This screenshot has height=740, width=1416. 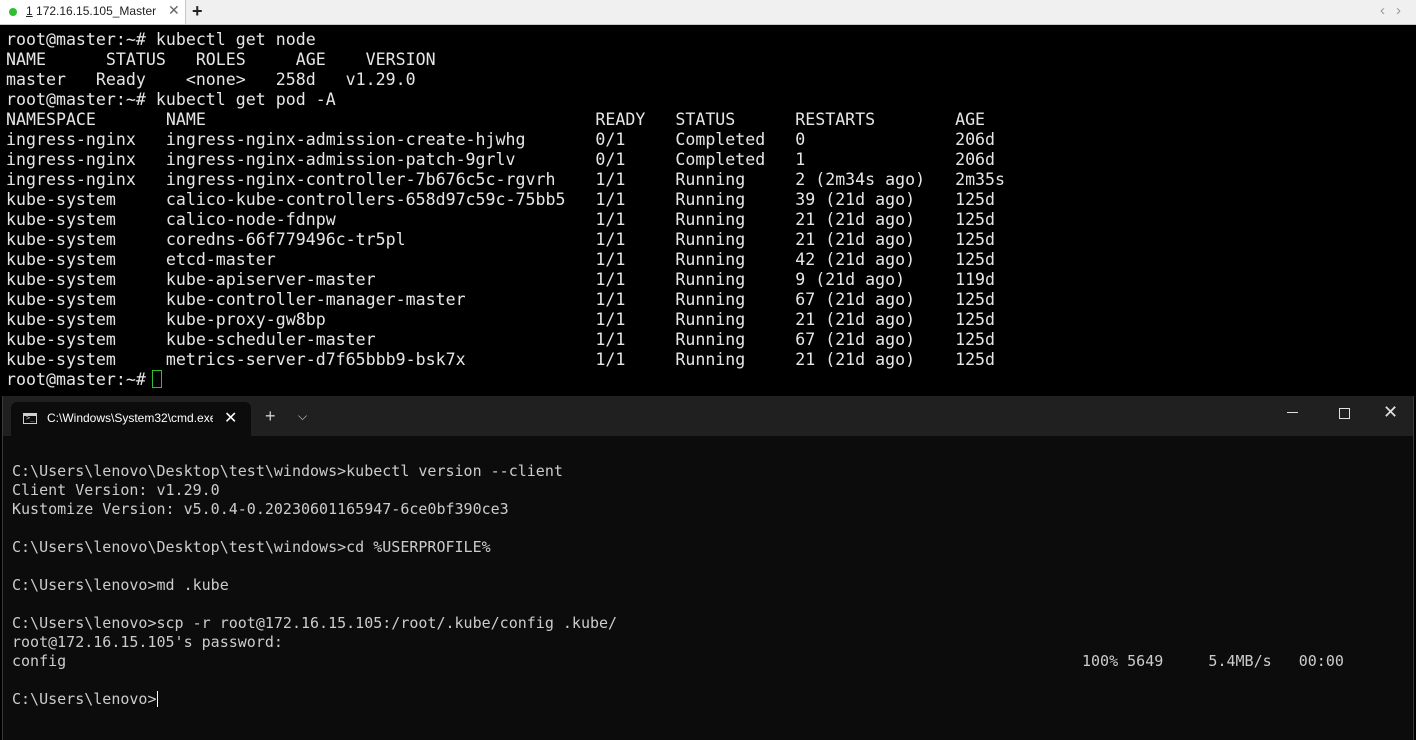 I want to click on tab-ssh-master: 1 172.16.15.105_Master ✕, so click(x=93, y=12).